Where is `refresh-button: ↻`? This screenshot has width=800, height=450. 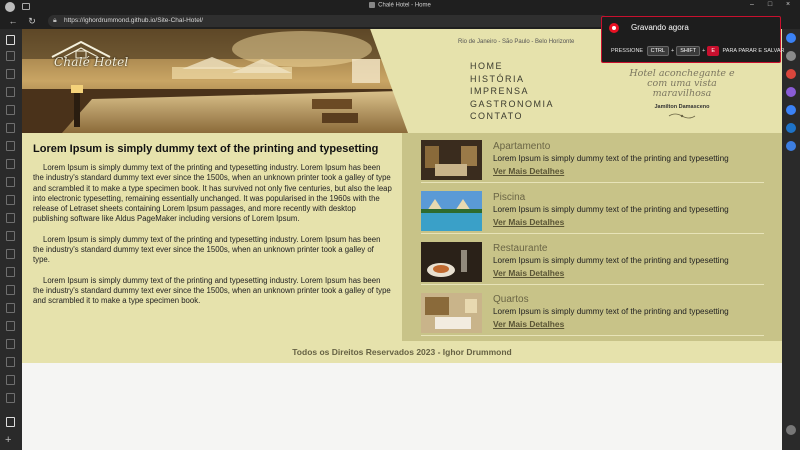
refresh-button: ↻ is located at coordinates (32, 21).